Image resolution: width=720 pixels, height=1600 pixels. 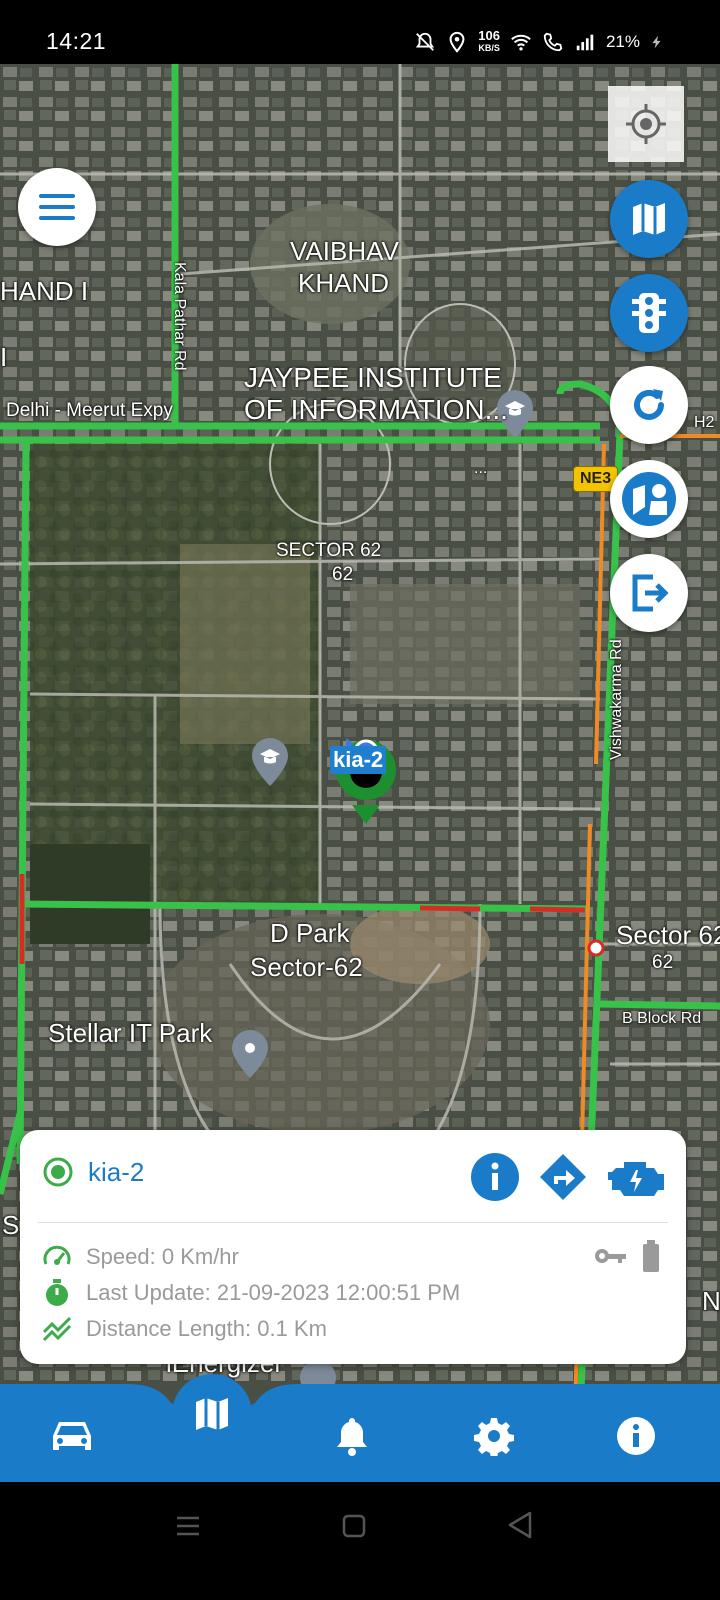 What do you see at coordinates (539, 41) in the screenshot?
I see `status-icons: 106 KB/S 21%` at bounding box center [539, 41].